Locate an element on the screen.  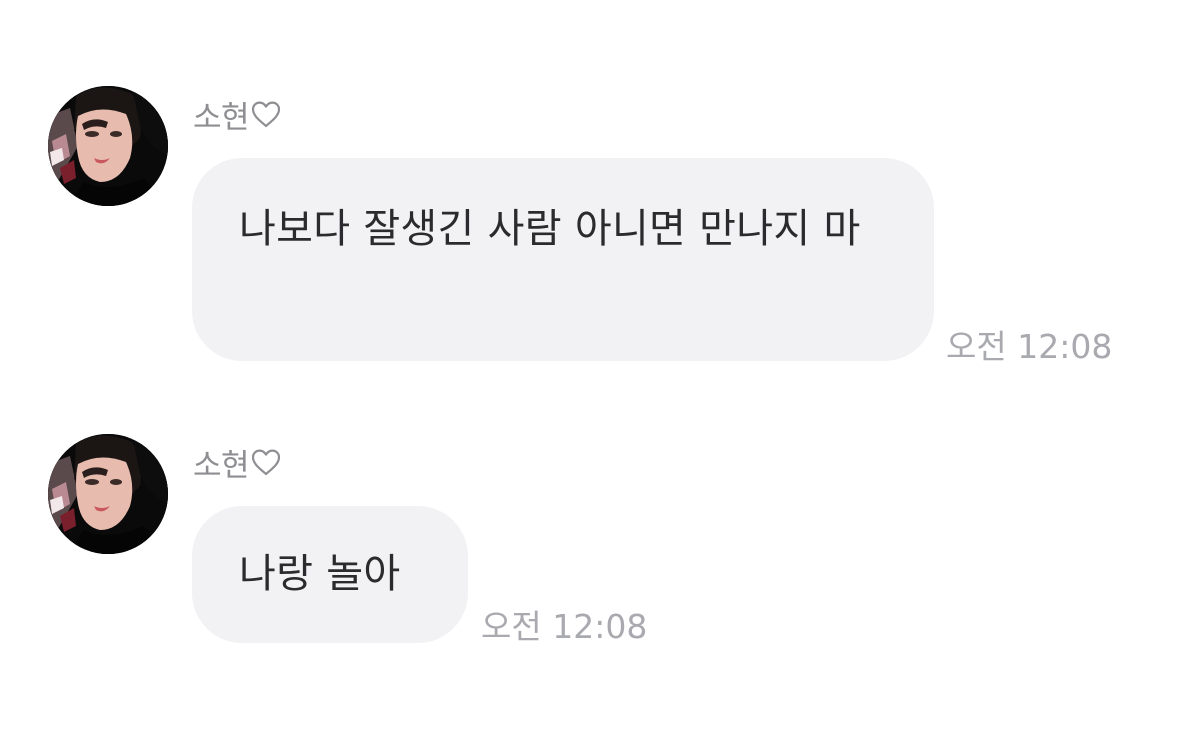
message-text: 나보다 잘생긴 사람 아니면 만나지 마 is located at coordinates (550, 229).